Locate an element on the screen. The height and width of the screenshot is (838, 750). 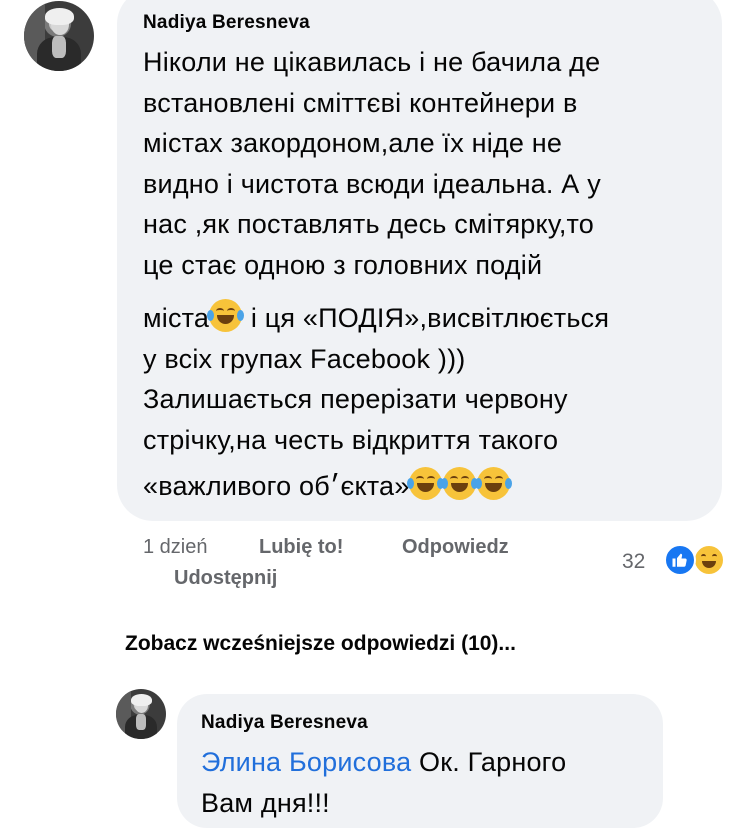
comment-line: це стає одною з головних подій is located at coordinates (343, 264).